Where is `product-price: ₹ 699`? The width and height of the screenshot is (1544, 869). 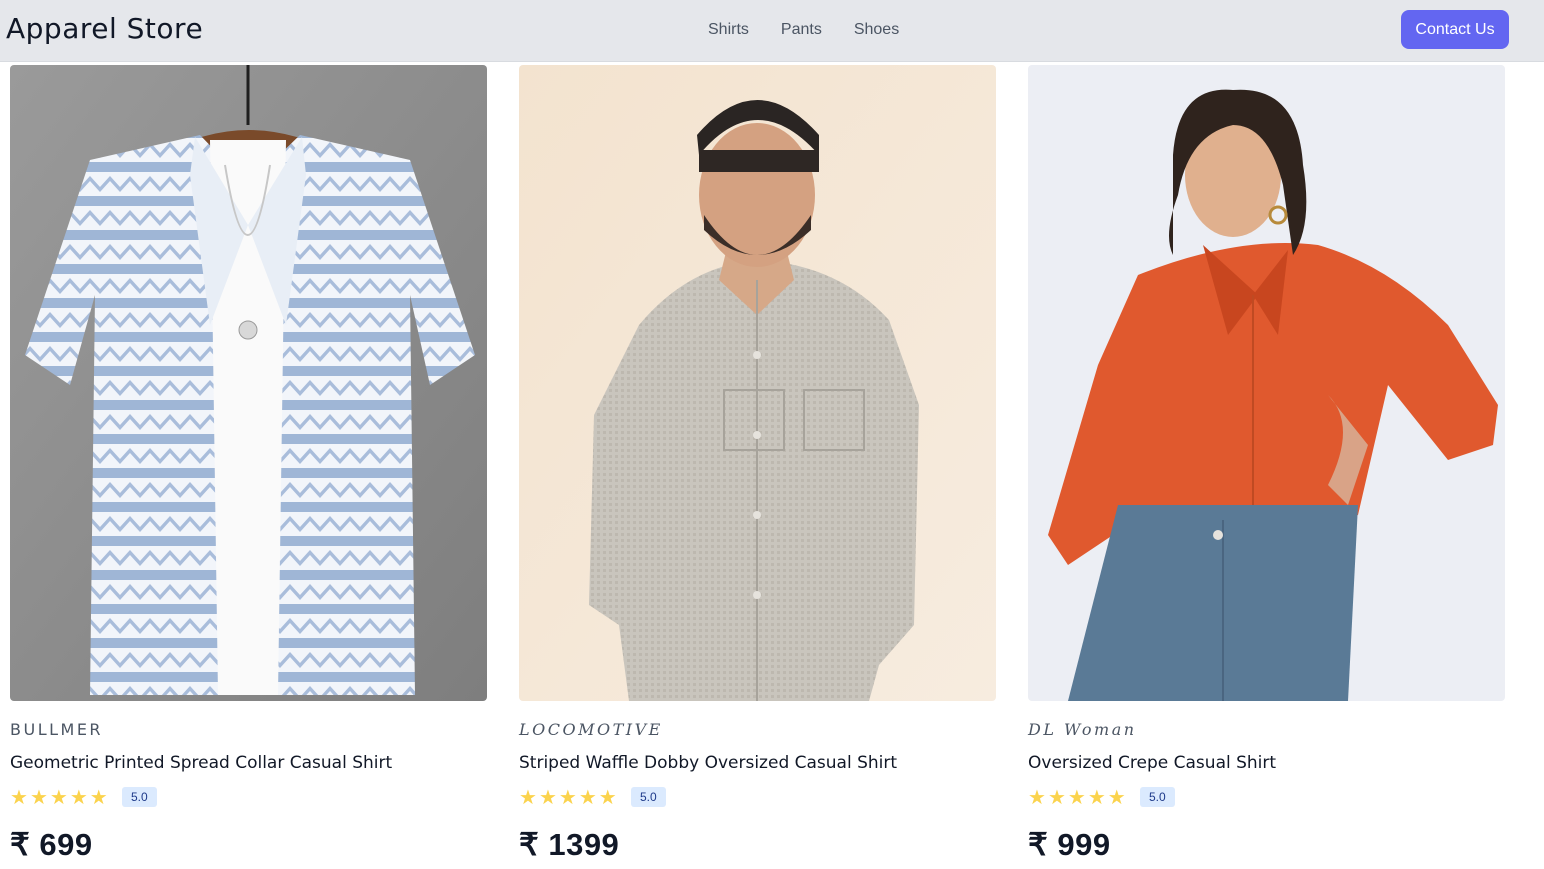
product-price: ₹ 699 is located at coordinates (51, 844).